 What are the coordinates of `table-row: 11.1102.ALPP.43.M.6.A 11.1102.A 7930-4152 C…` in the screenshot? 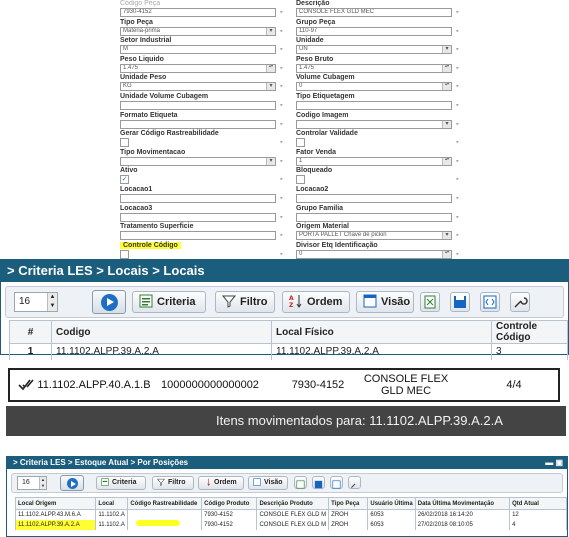 It's located at (290, 514).